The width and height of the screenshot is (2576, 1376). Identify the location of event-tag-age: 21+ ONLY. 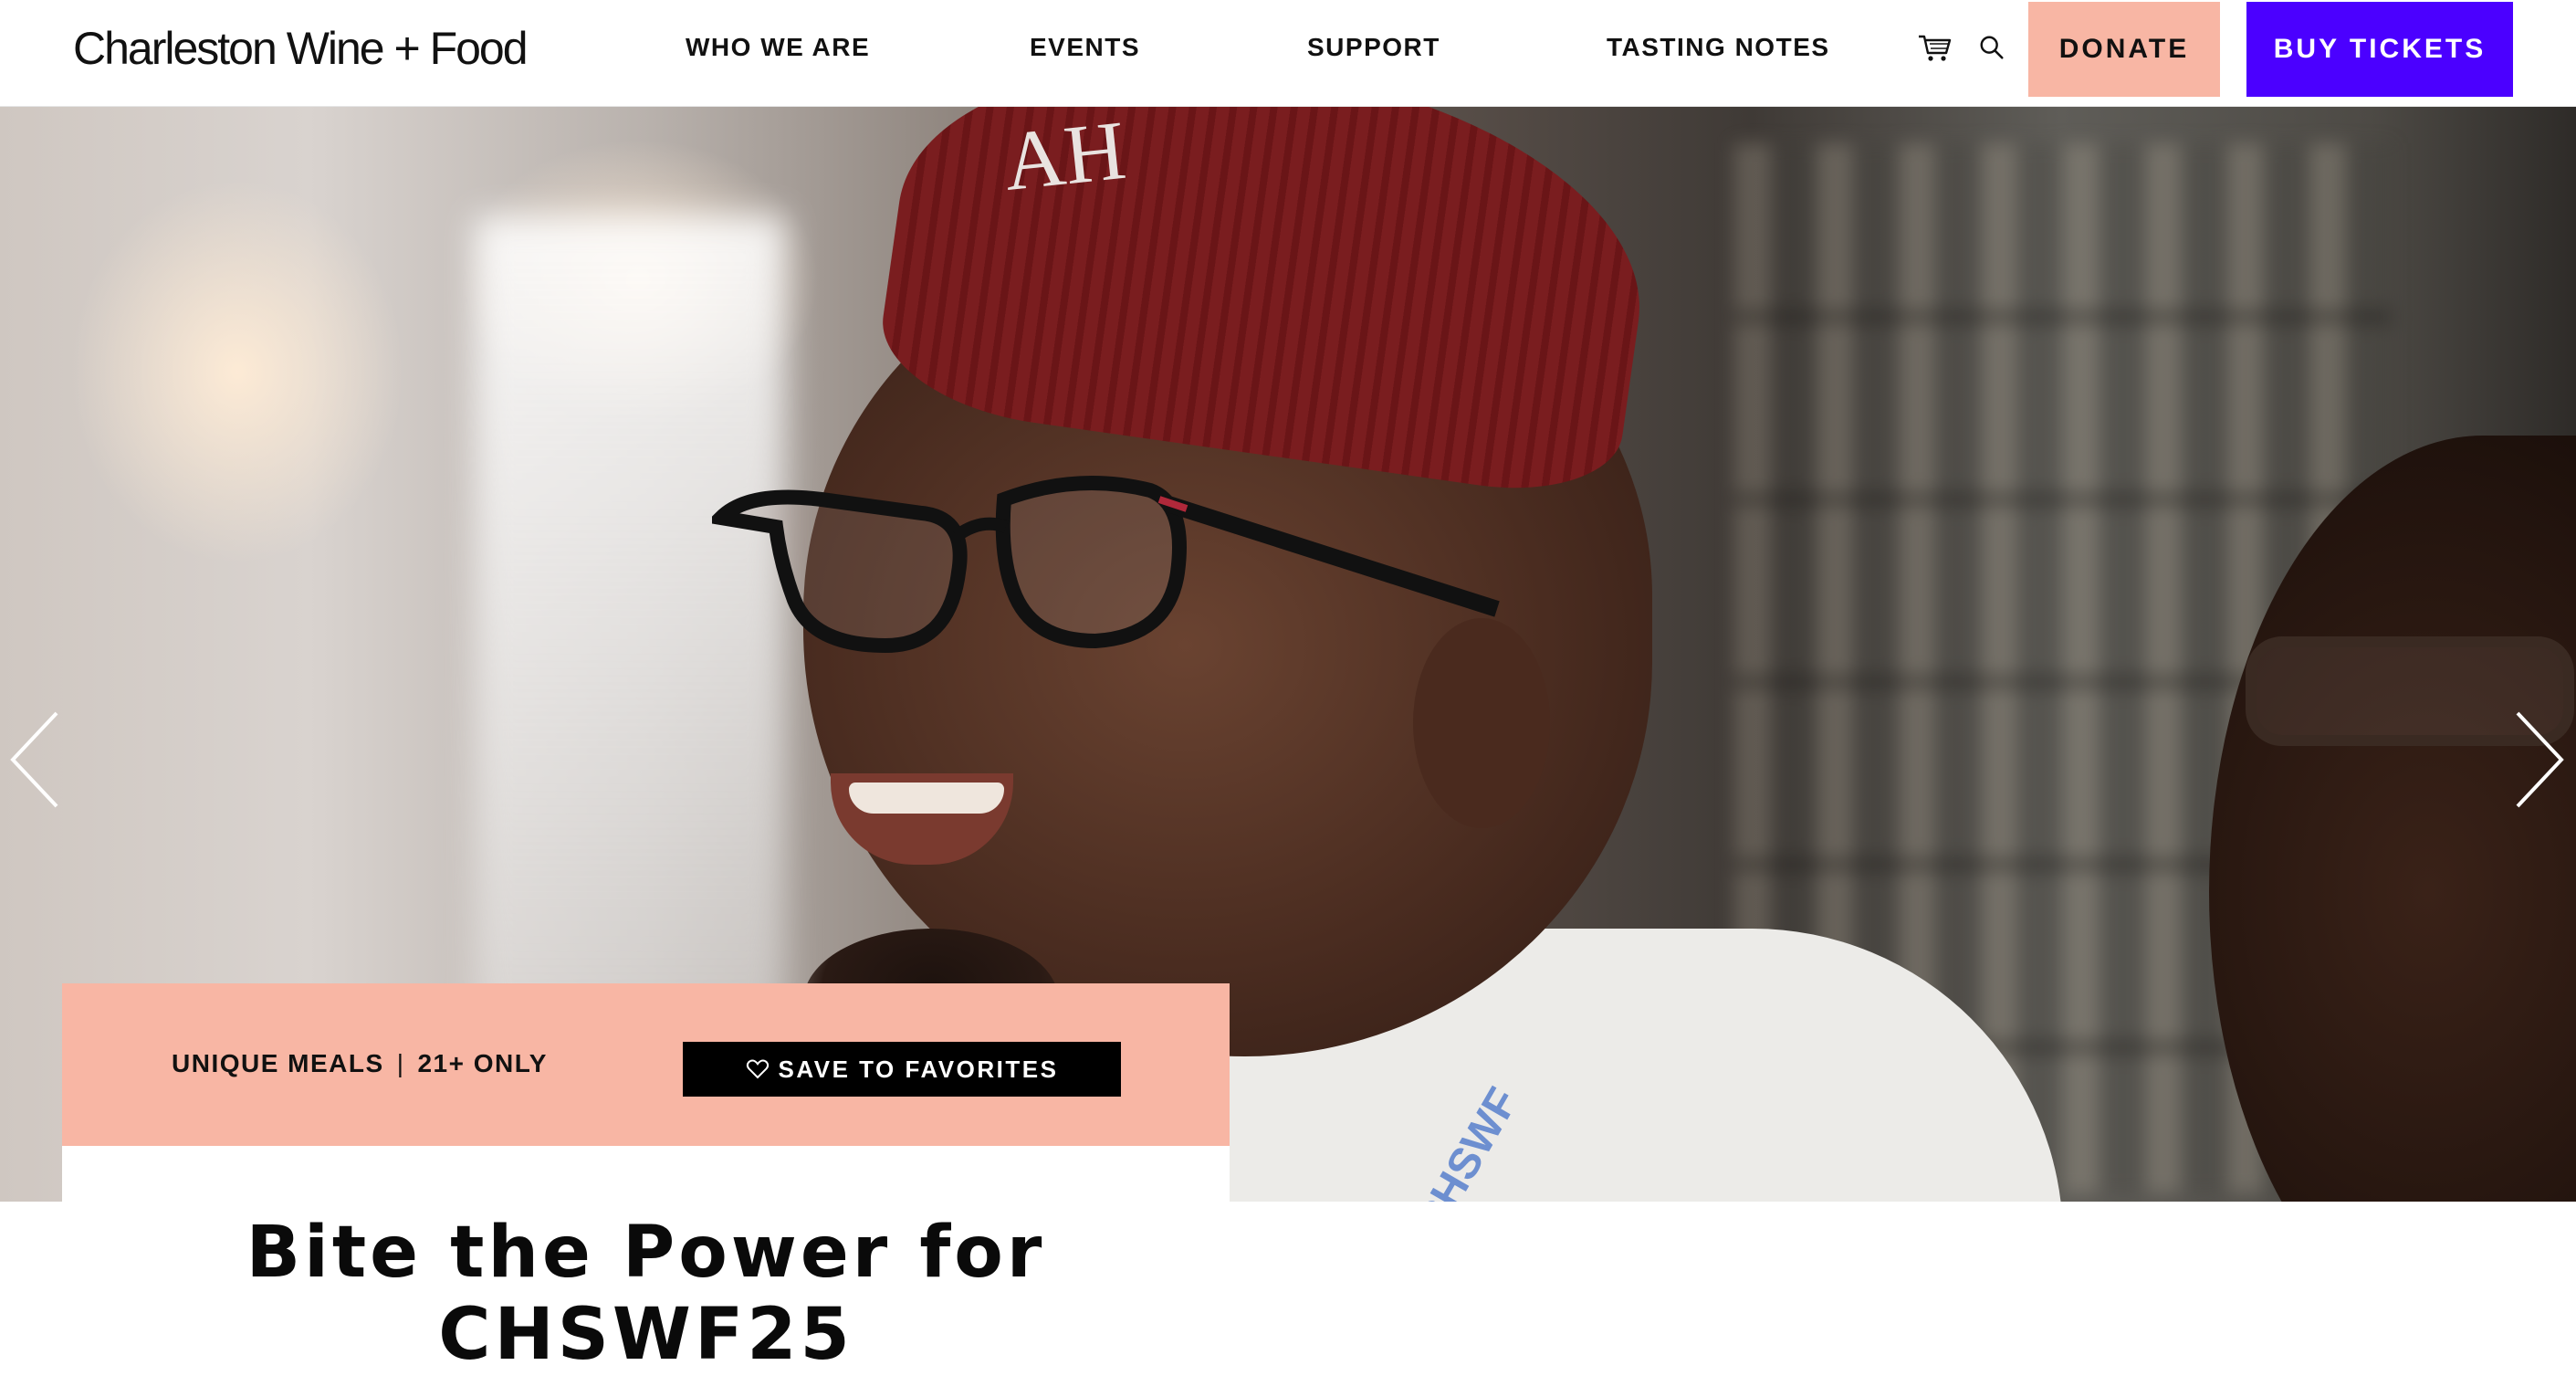
(482, 1063).